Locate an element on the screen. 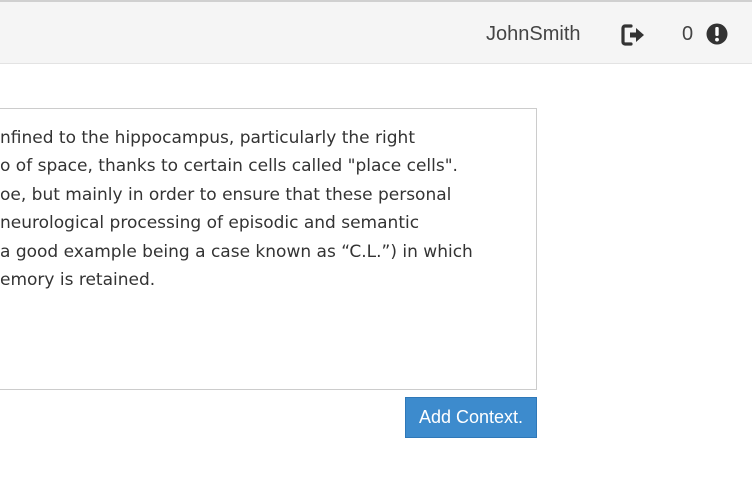 Image resolution: width=752 pixels, height=500 pixels. username-link: JohnSmith is located at coordinates (533, 34).